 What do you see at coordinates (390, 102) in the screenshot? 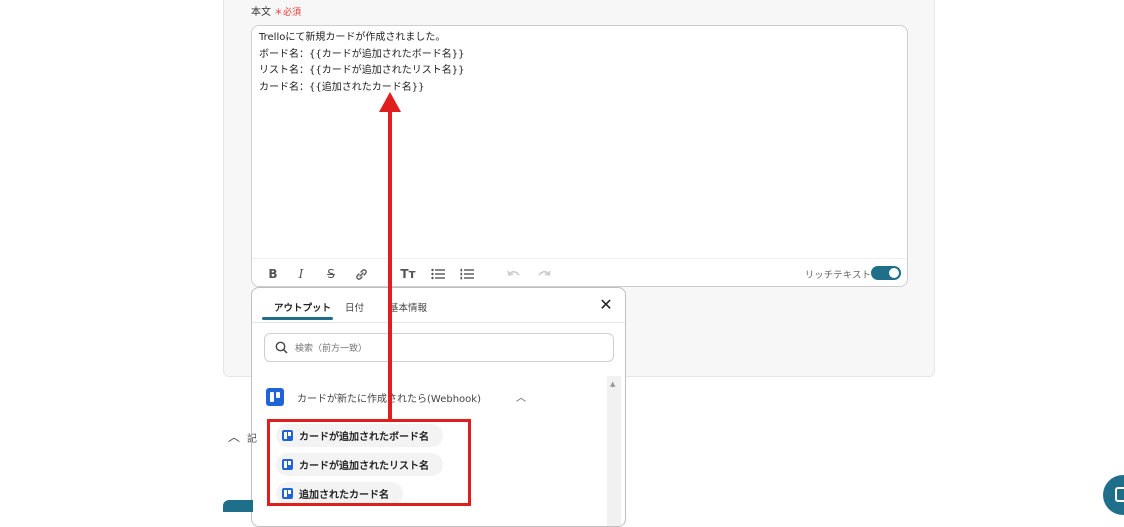
I see `annotation-arrow-head` at bounding box center [390, 102].